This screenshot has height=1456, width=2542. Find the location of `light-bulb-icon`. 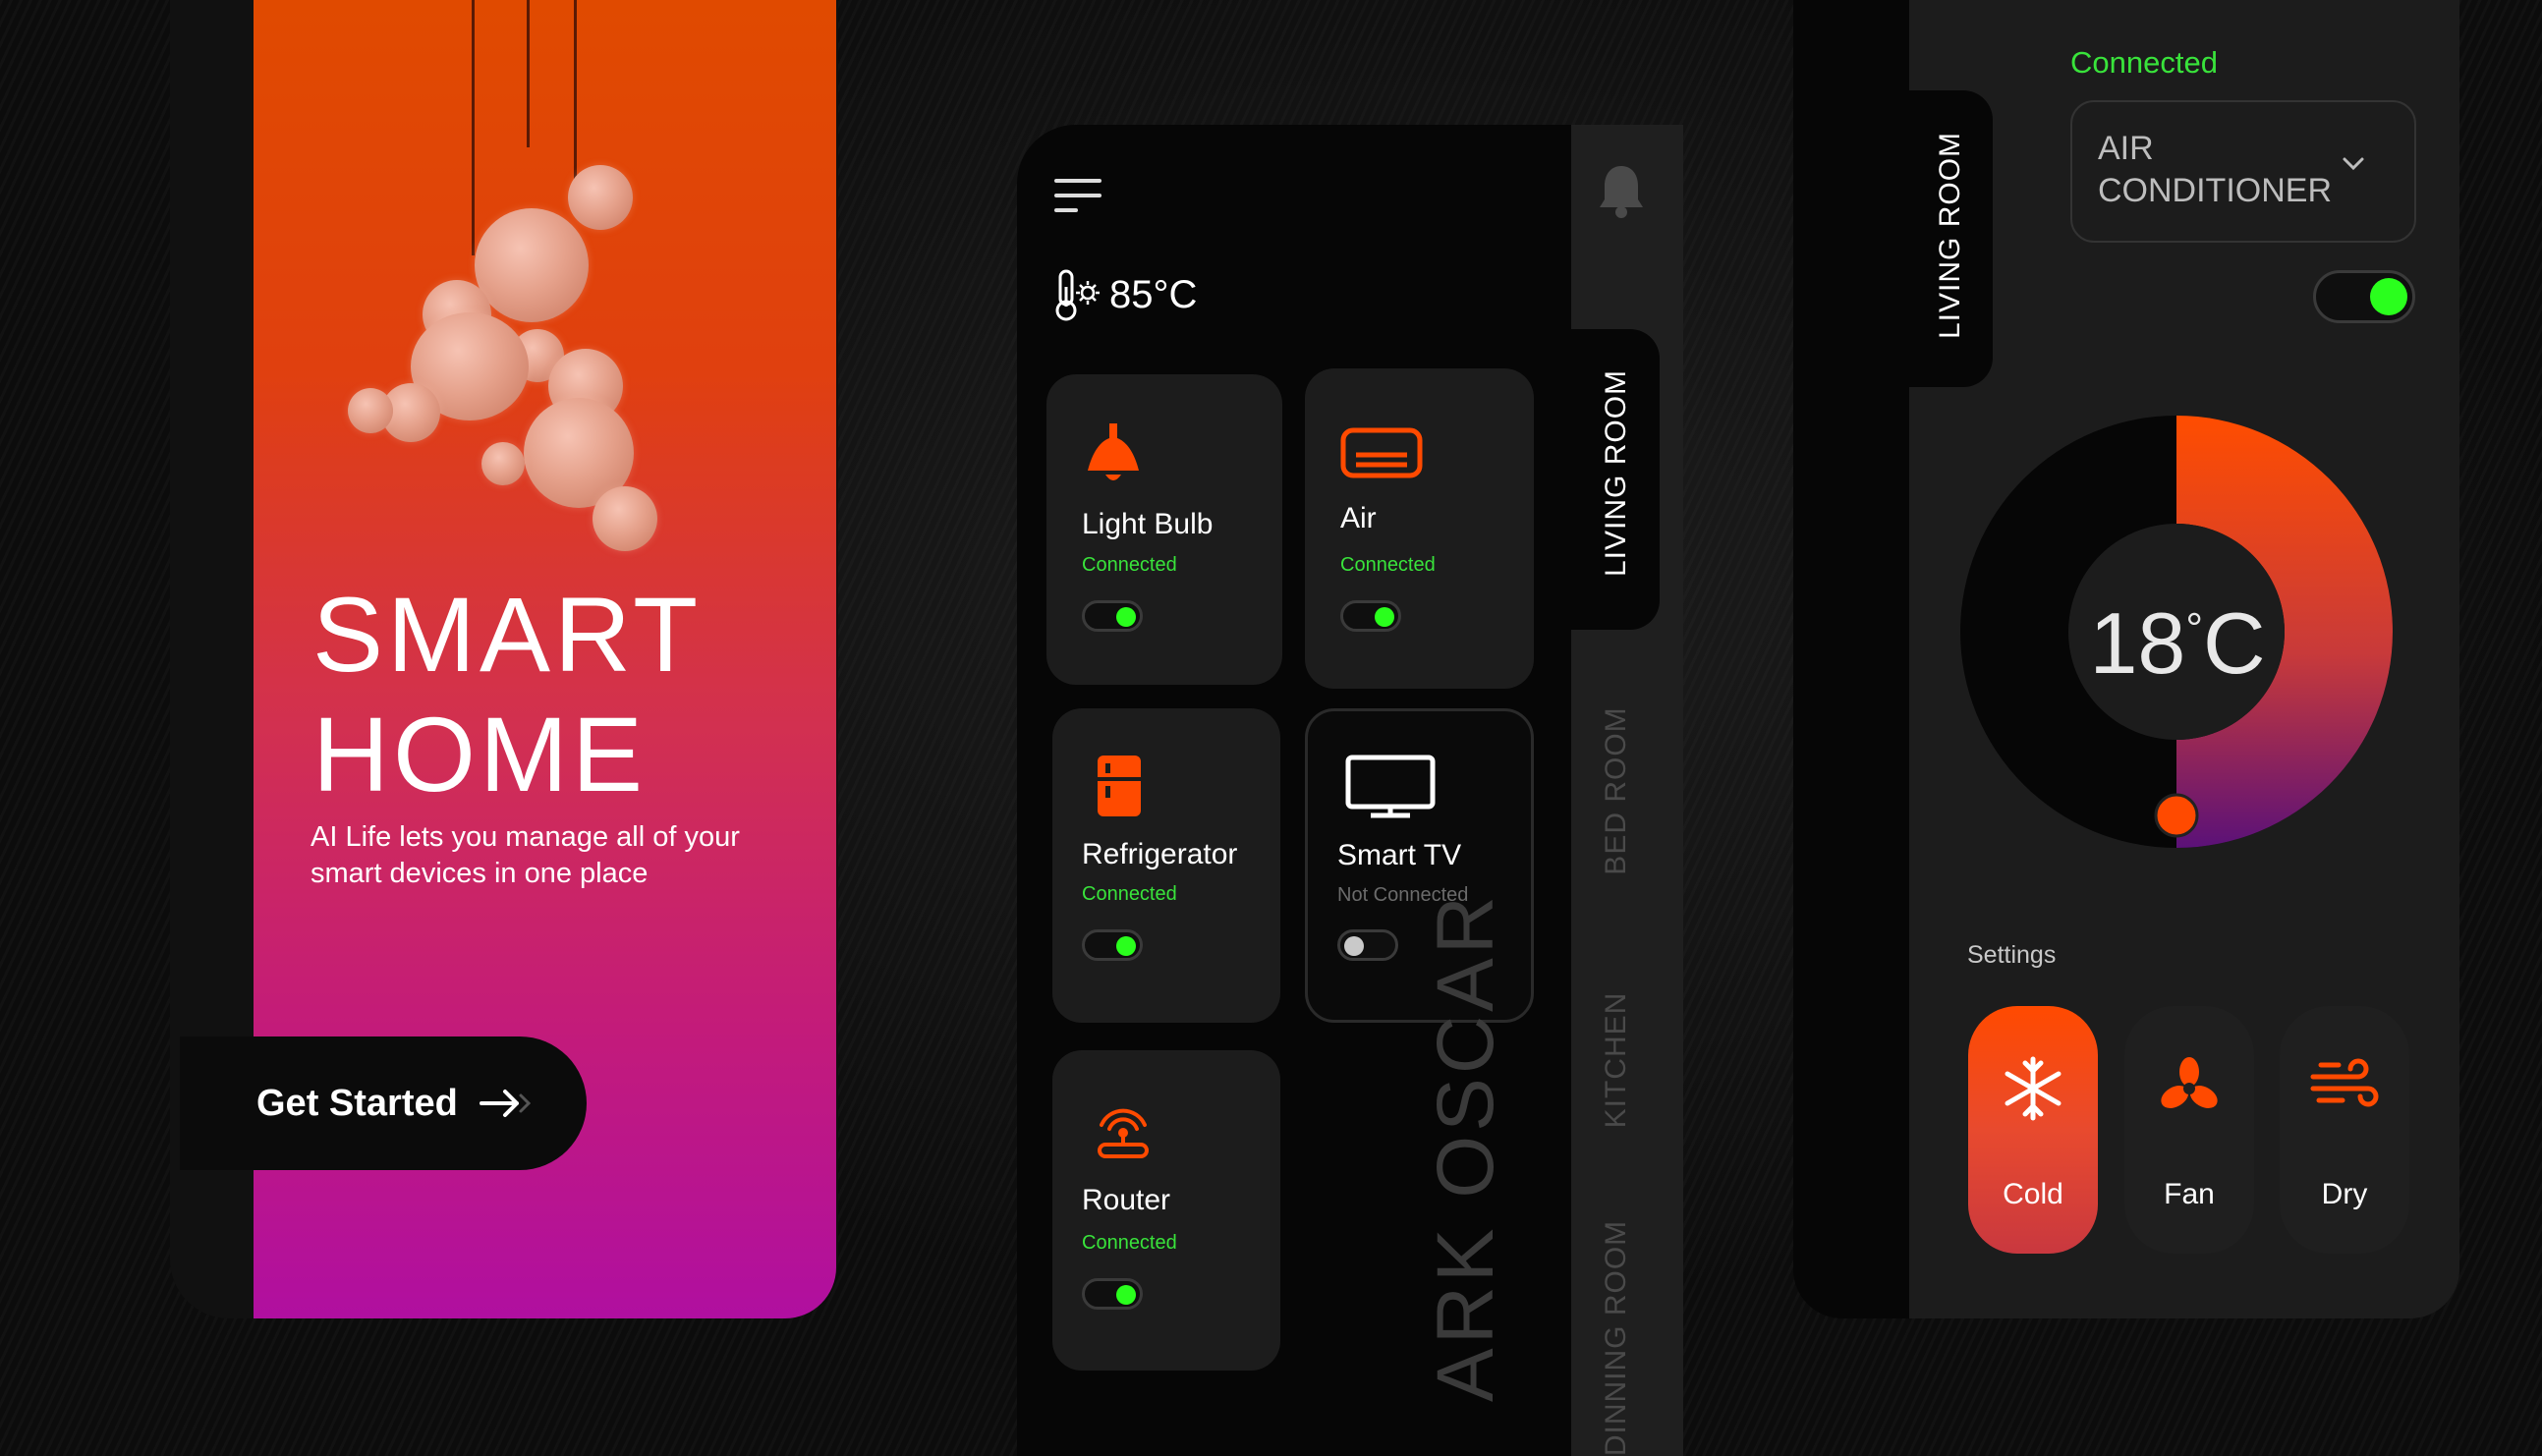

light-bulb-icon is located at coordinates (1113, 451).